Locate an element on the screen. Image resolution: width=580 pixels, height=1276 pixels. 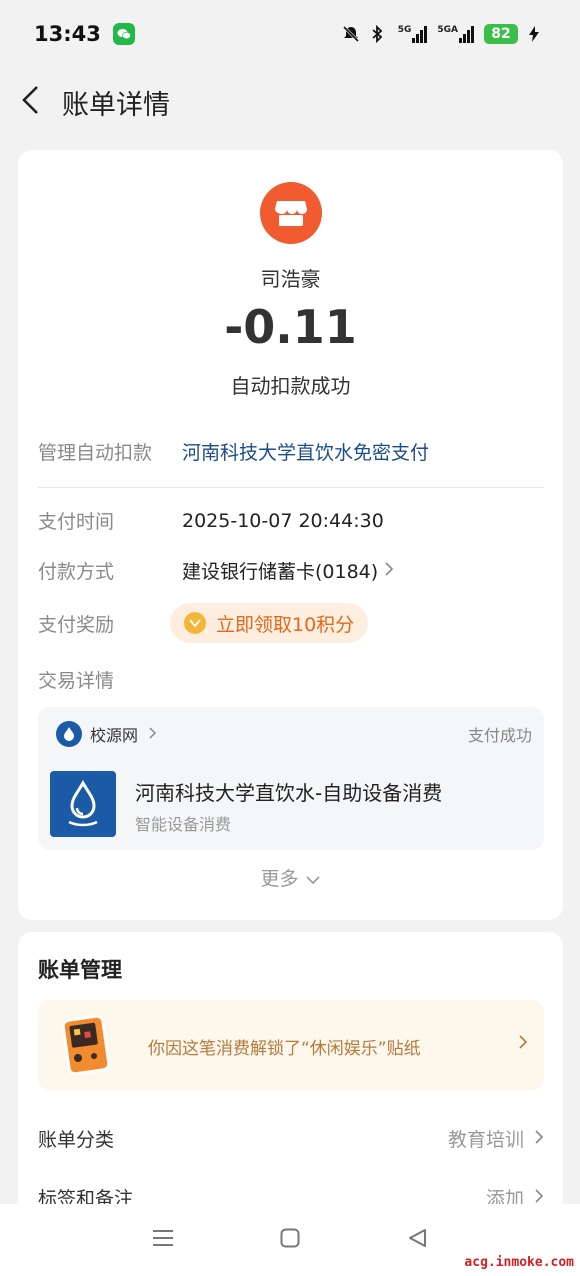
amount: -0.11 is located at coordinates (290, 327).